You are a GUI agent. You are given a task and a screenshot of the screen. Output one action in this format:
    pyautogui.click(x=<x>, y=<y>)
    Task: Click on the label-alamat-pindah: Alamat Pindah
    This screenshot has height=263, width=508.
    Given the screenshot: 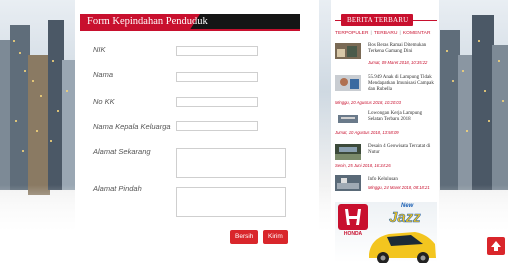 What is the action you would take?
    pyautogui.click(x=117, y=188)
    